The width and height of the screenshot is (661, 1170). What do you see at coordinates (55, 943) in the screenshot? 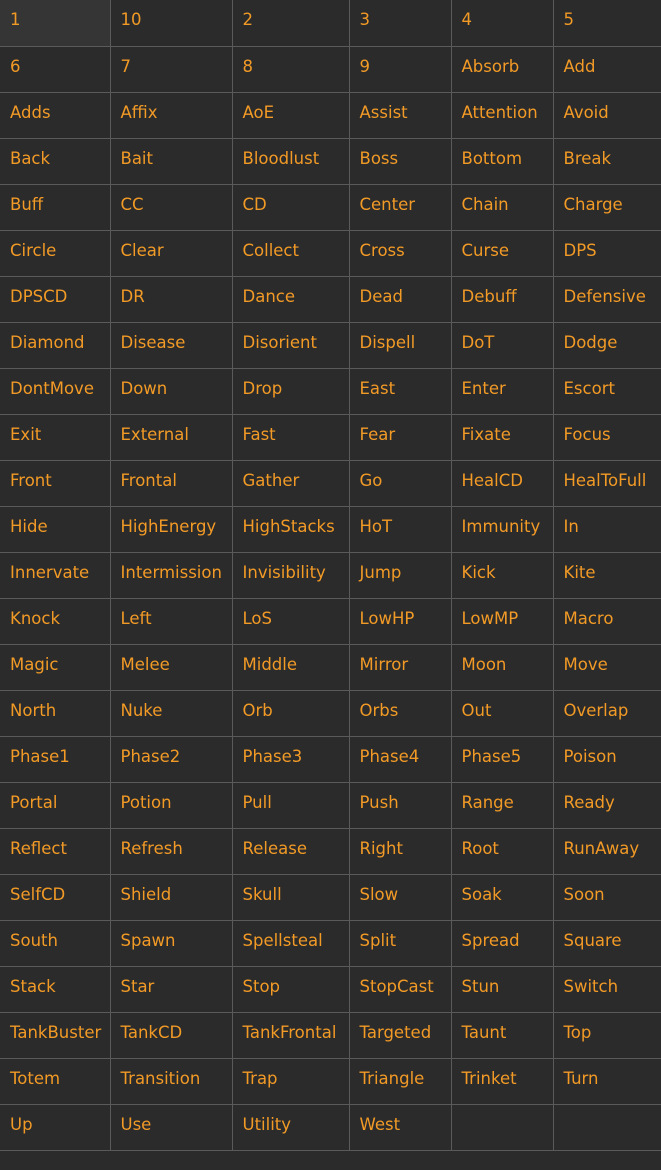
I see `keyword-cell: South` at bounding box center [55, 943].